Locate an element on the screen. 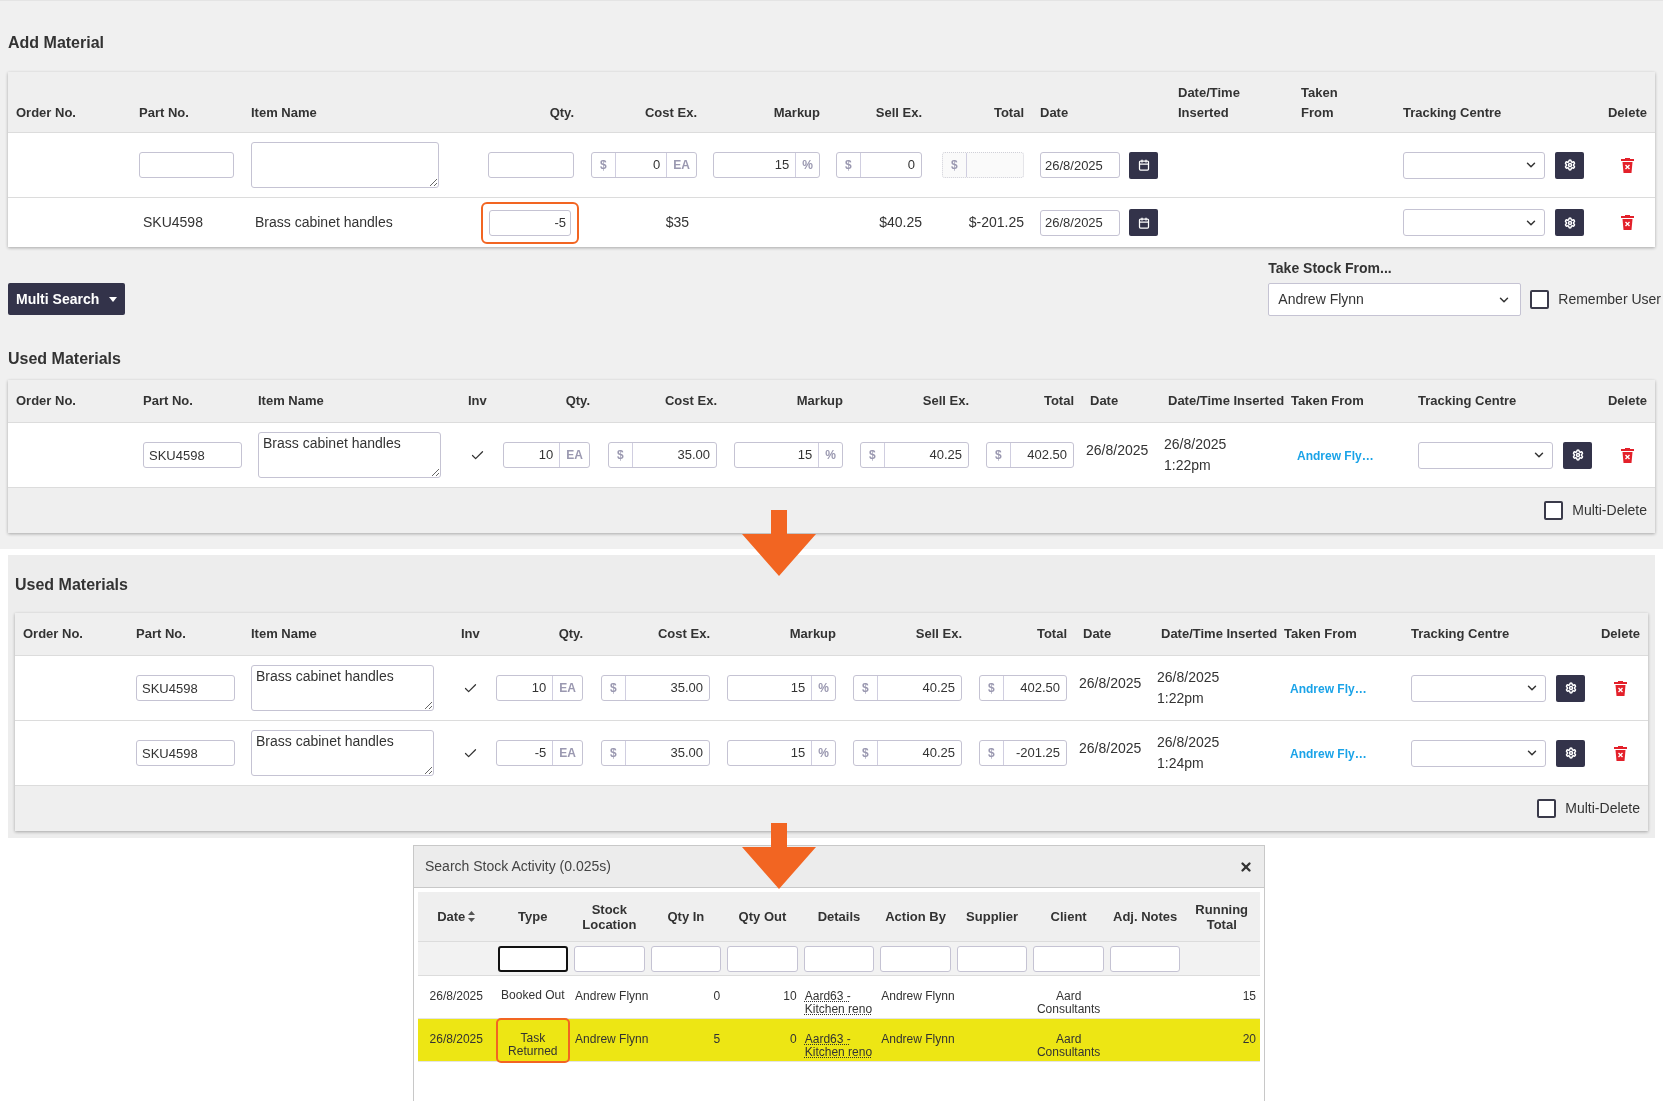 Image resolution: width=1663 pixels, height=1101 pixels. dialog-title: Search Stock Activity (0.025s) is located at coordinates (518, 866).